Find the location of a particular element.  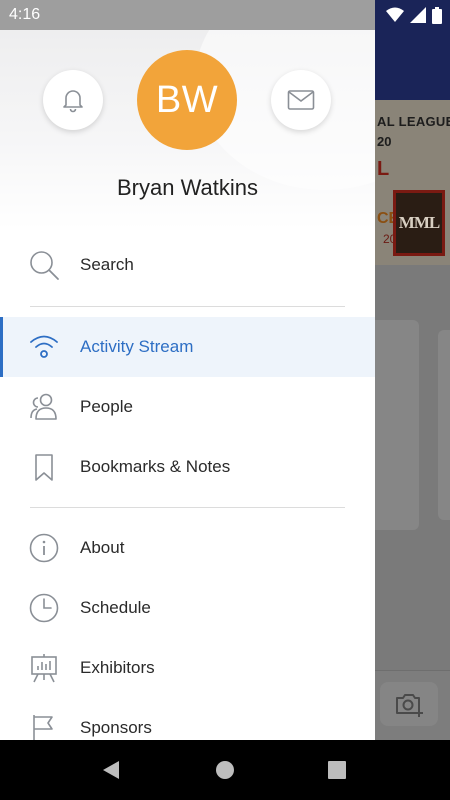

menu-item-search: Search is located at coordinates (187, 265).